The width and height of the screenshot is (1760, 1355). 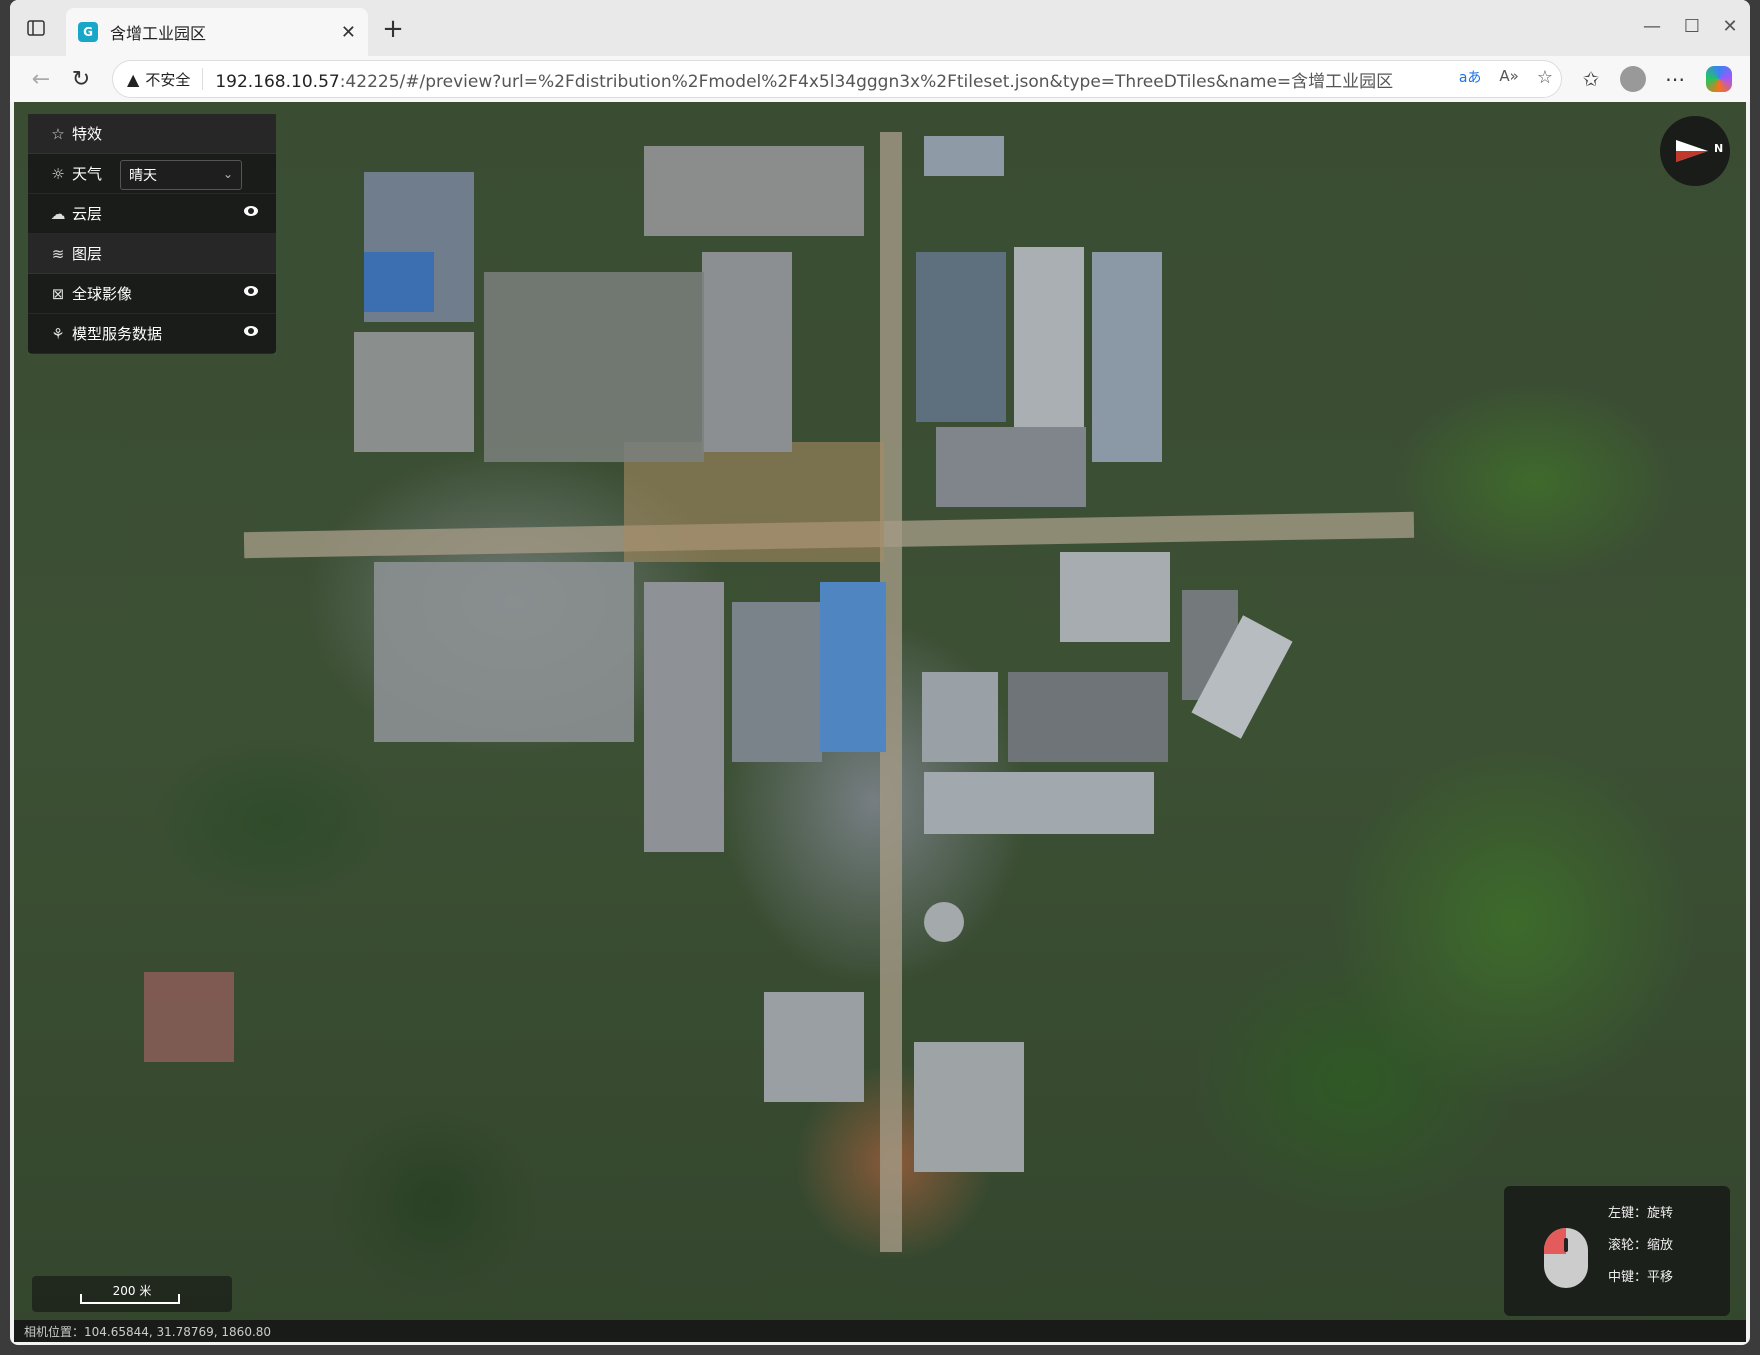 I want to click on security-label: 不安全, so click(x=168, y=79).